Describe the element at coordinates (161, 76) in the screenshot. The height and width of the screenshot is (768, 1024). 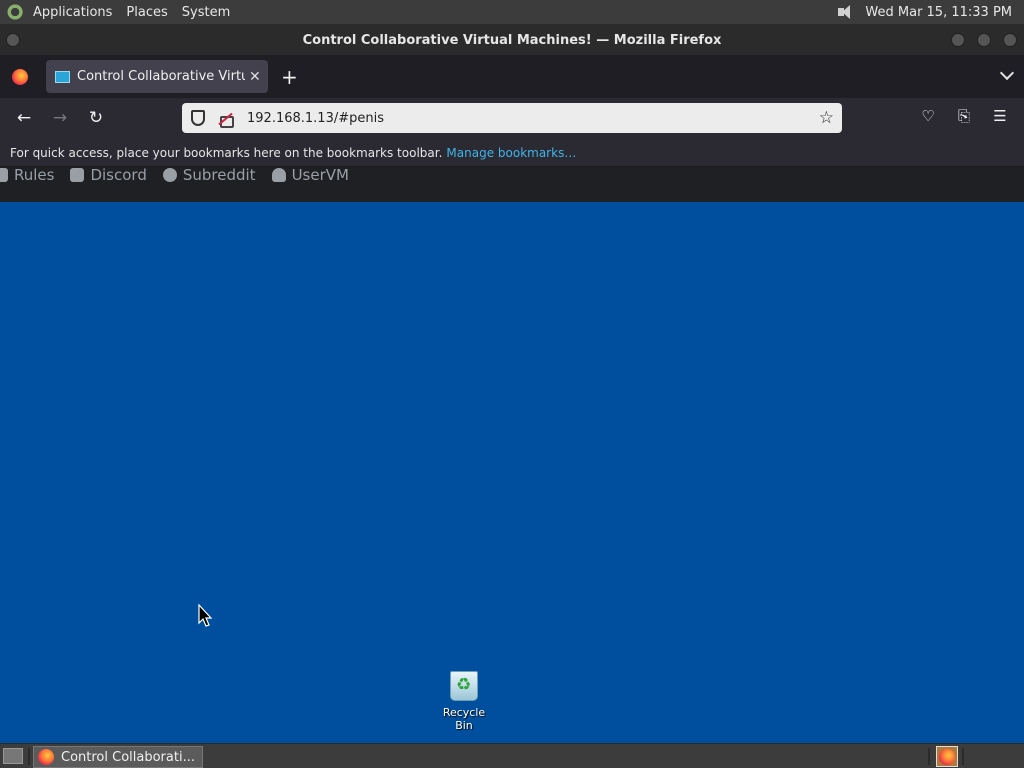
I see `tab-label: Control Collaborative Virtual Machines!` at that location.